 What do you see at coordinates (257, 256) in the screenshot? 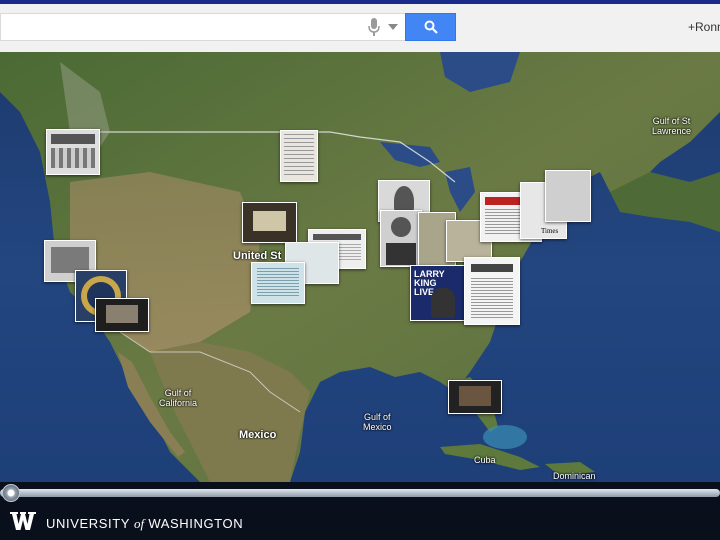
I see `label-united-states: United St` at bounding box center [257, 256].